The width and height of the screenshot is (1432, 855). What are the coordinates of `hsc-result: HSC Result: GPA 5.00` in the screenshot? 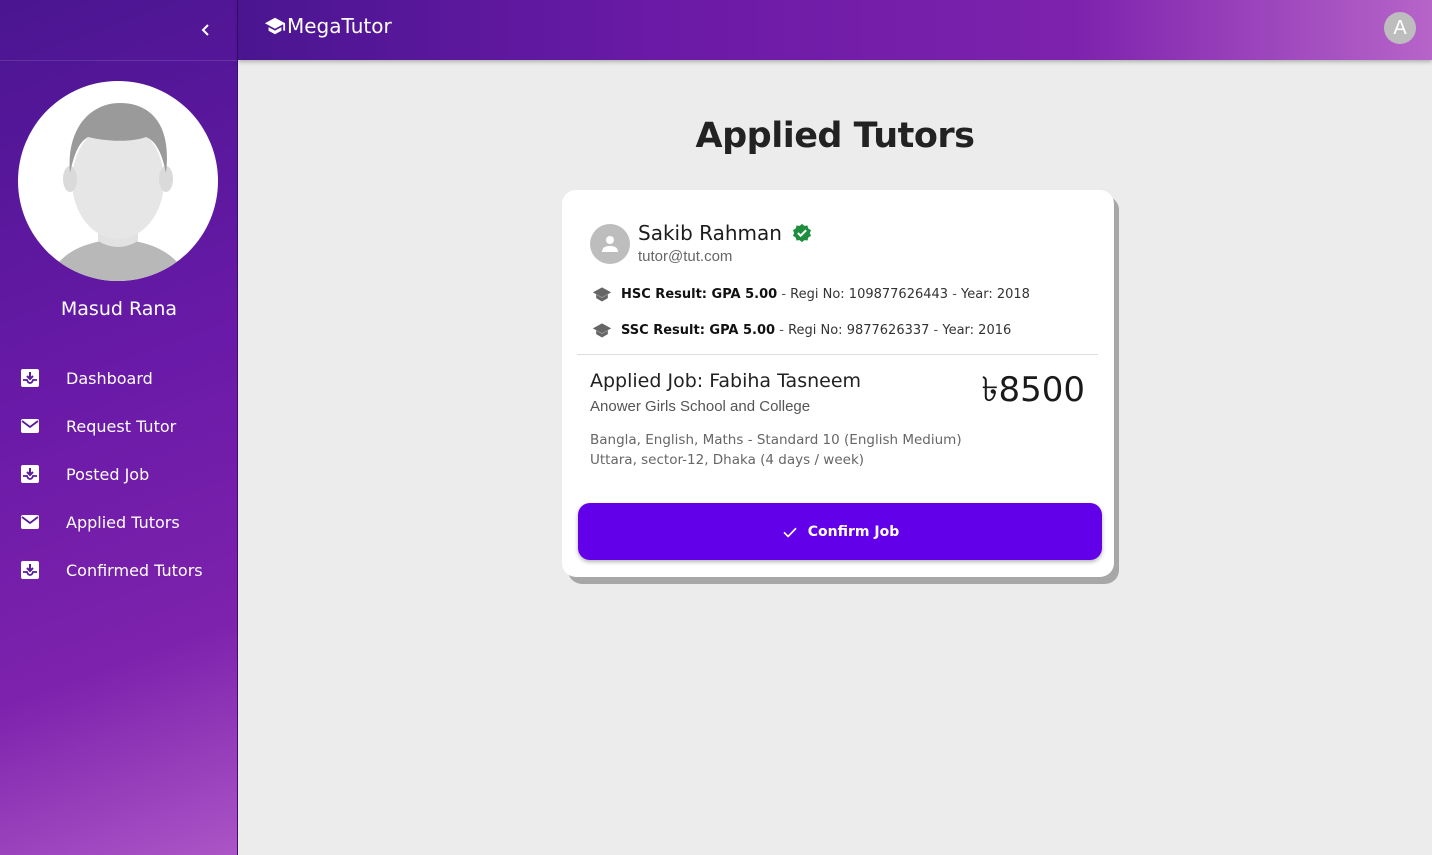 It's located at (699, 294).